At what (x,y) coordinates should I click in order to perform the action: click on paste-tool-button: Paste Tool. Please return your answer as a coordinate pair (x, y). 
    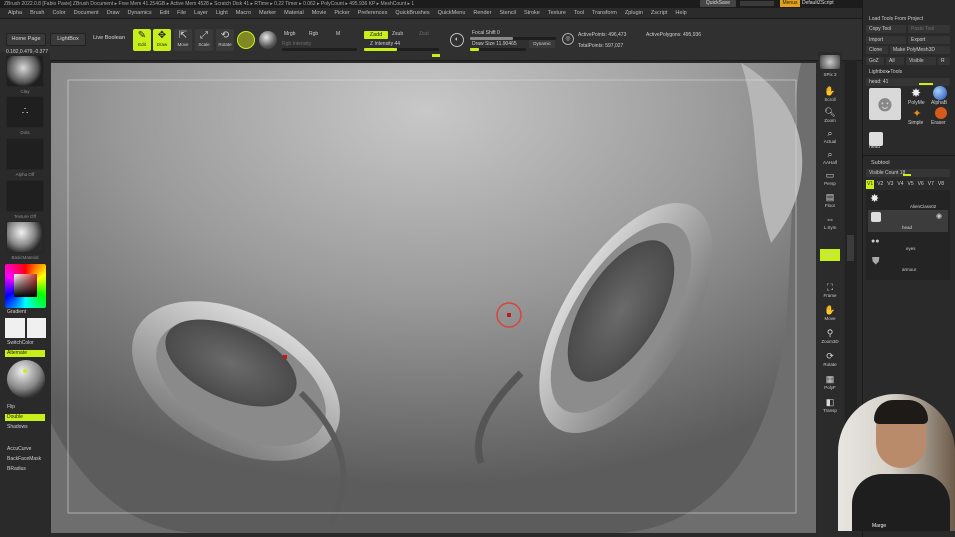
    Looking at the image, I should click on (929, 29).